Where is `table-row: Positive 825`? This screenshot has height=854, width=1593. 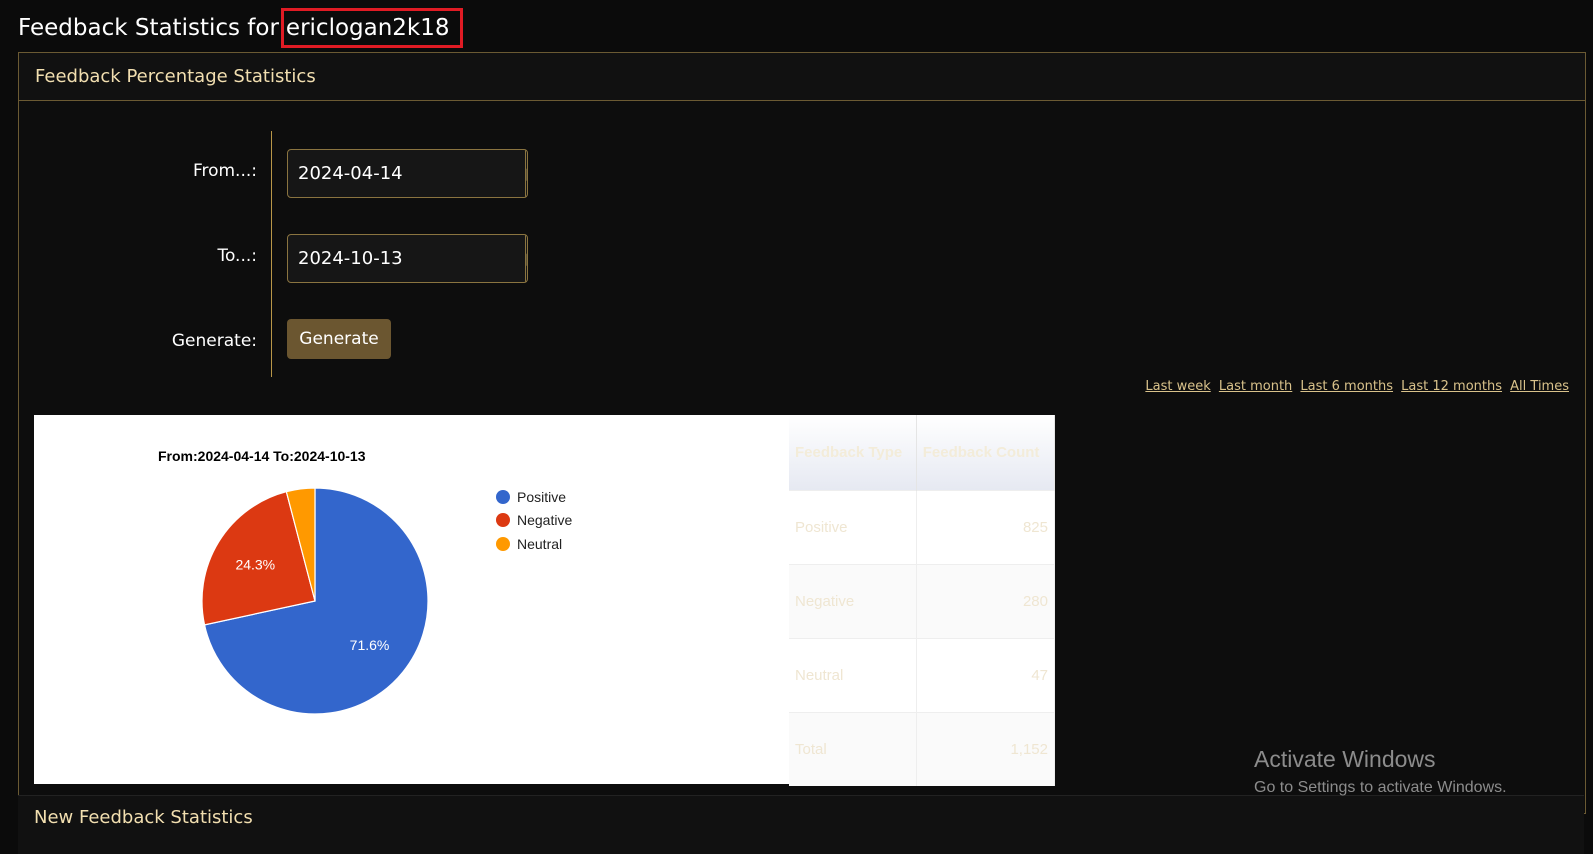
table-row: Positive 825 is located at coordinates (922, 527).